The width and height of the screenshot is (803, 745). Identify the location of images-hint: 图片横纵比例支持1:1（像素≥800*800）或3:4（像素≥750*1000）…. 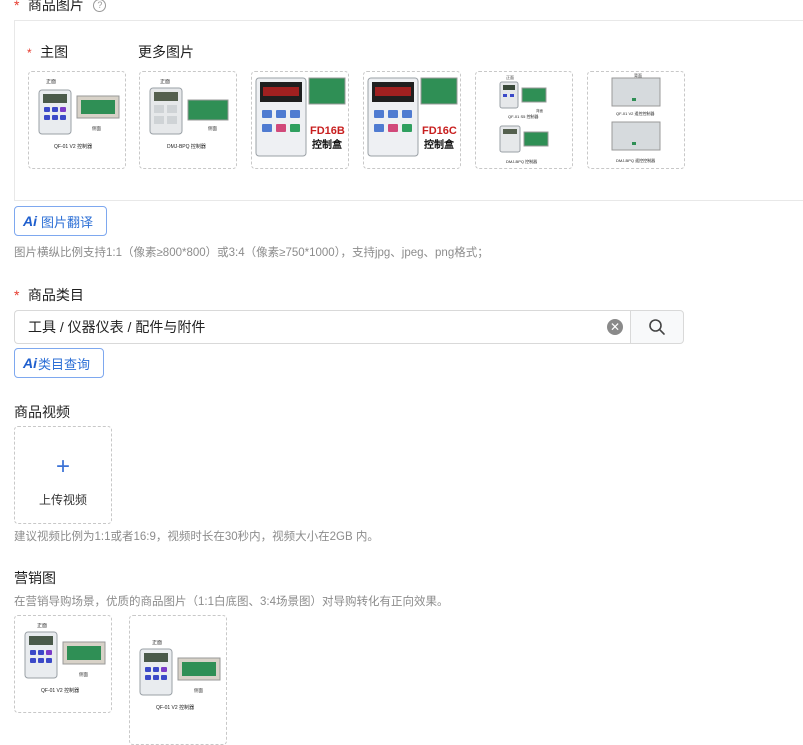
(251, 253).